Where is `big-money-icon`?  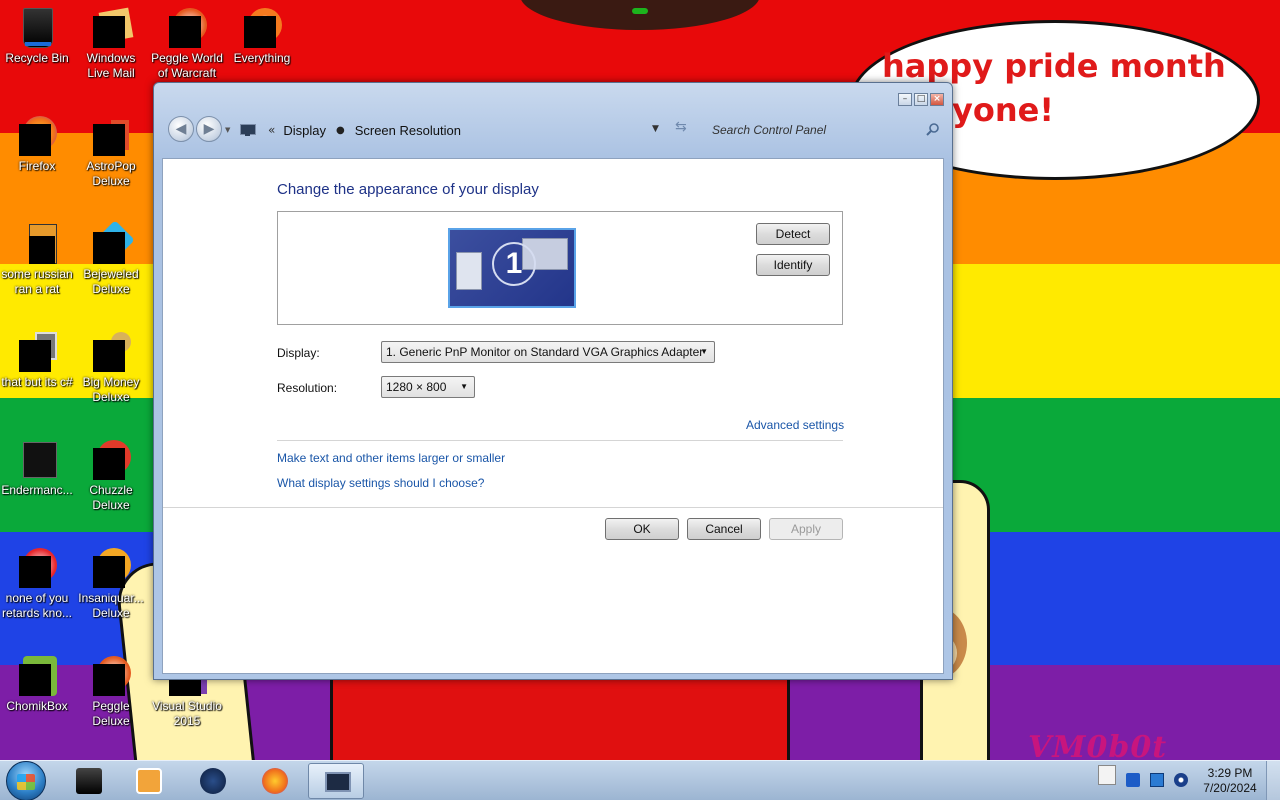
big-money-icon is located at coordinates (111, 352).